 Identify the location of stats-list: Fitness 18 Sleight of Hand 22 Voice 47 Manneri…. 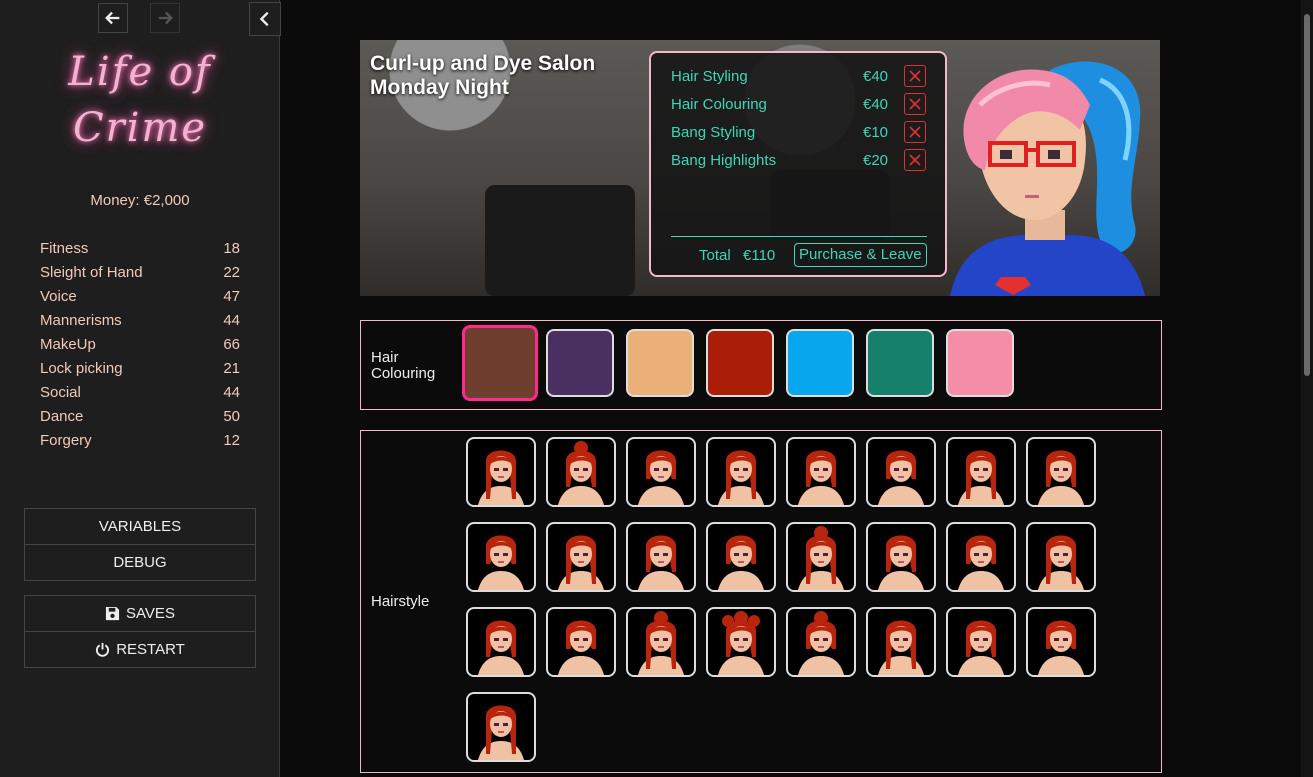
(140, 345).